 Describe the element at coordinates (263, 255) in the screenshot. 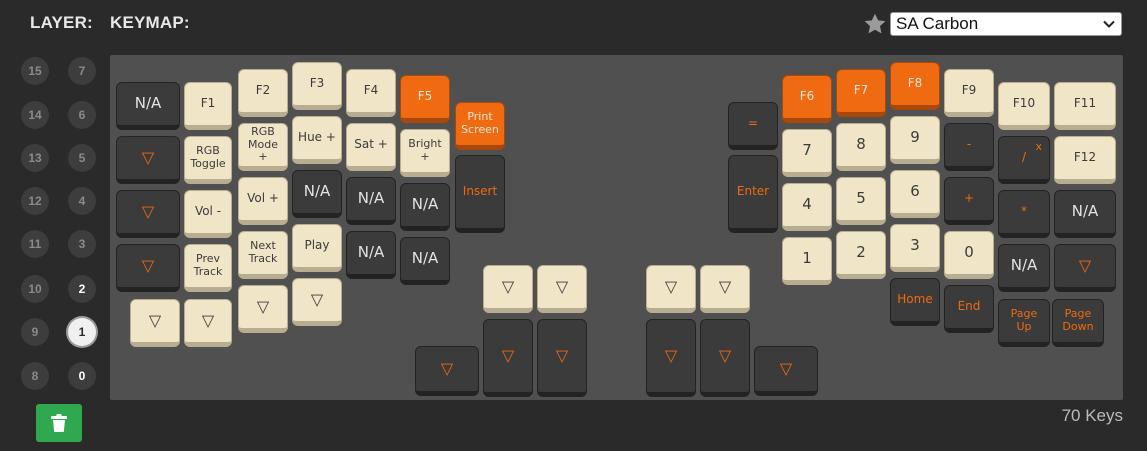

I see `key-22: Next Track` at that location.